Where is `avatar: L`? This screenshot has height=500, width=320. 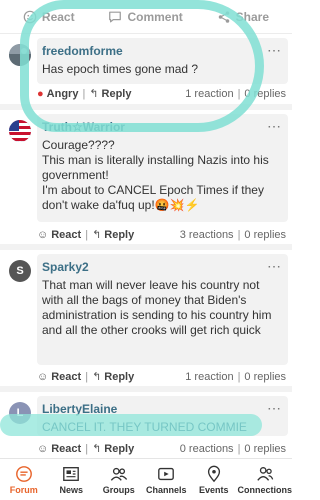 avatar: L is located at coordinates (20, 413).